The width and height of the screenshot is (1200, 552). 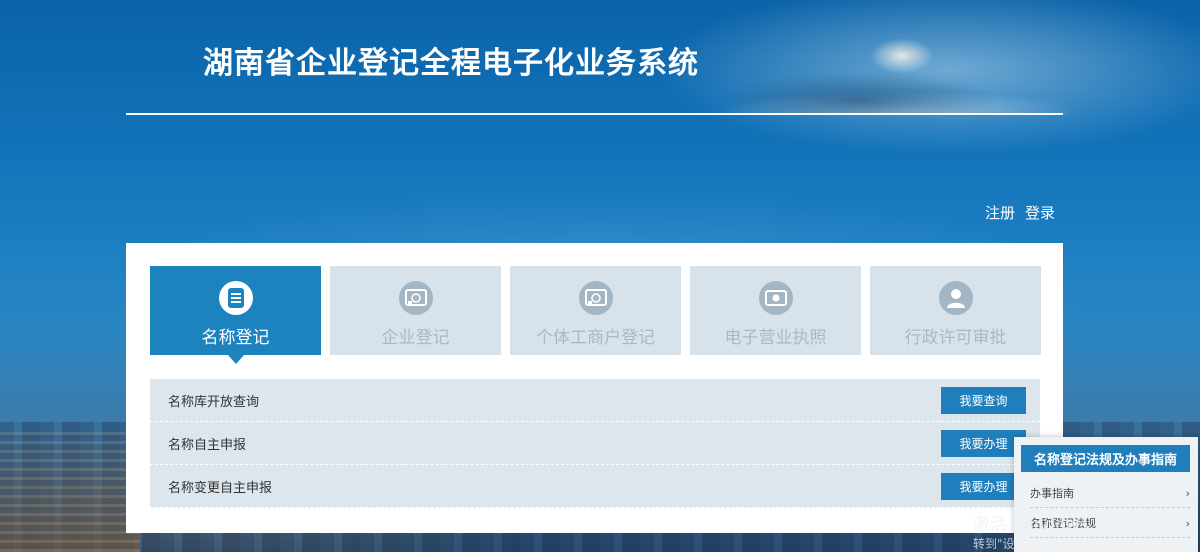 I want to click on activation-watermark-title: 激活 Windows, so click(x=1031, y=525).